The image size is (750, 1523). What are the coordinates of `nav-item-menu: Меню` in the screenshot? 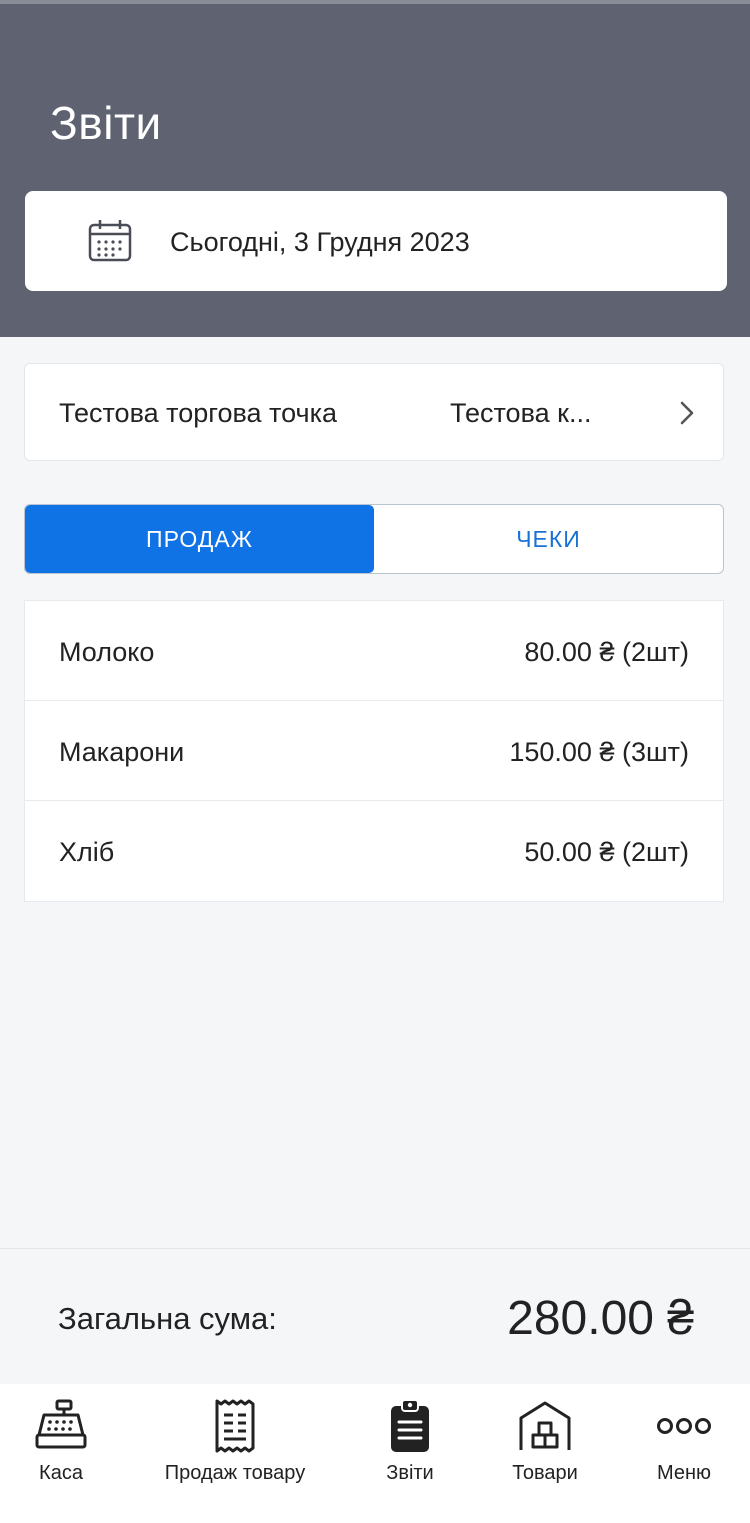 It's located at (684, 1448).